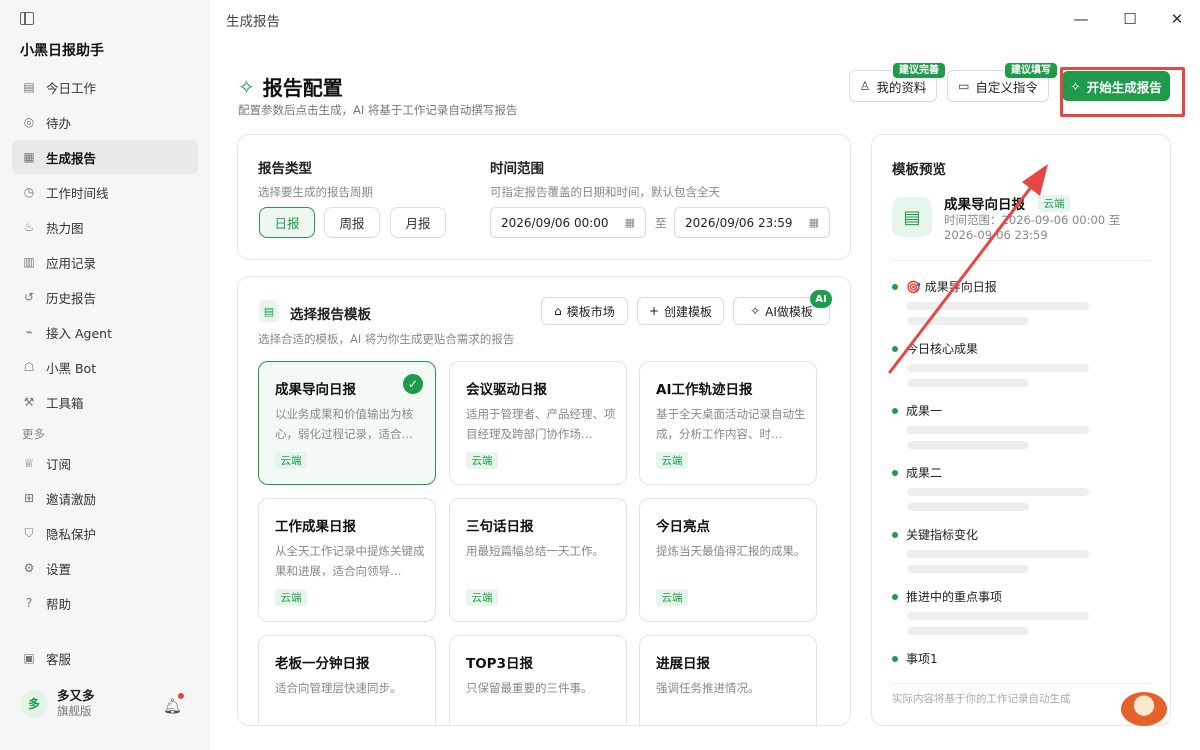  Describe the element at coordinates (65, 228) in the screenshot. I see `sidebar-item-label: 热力图` at that location.